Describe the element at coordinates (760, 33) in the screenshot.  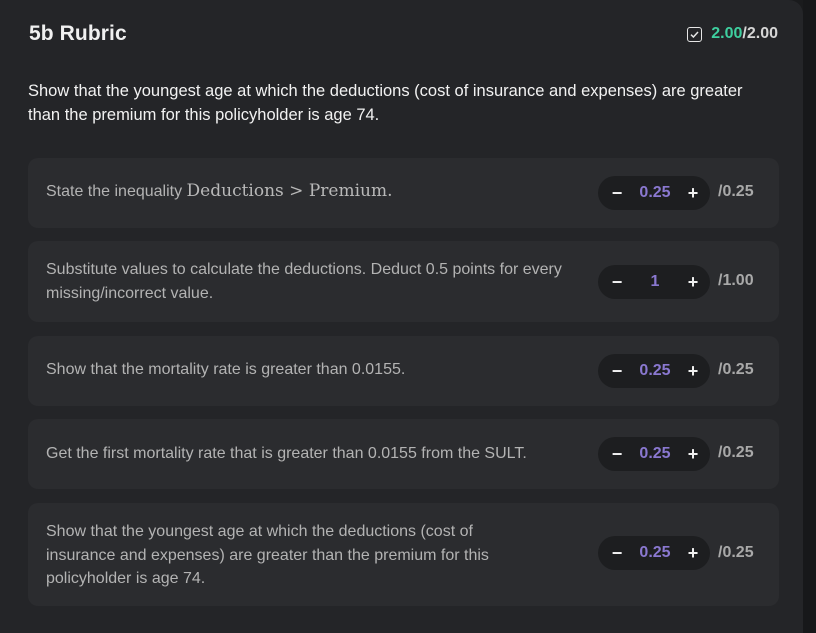
I see `score-total: /2.00` at that location.